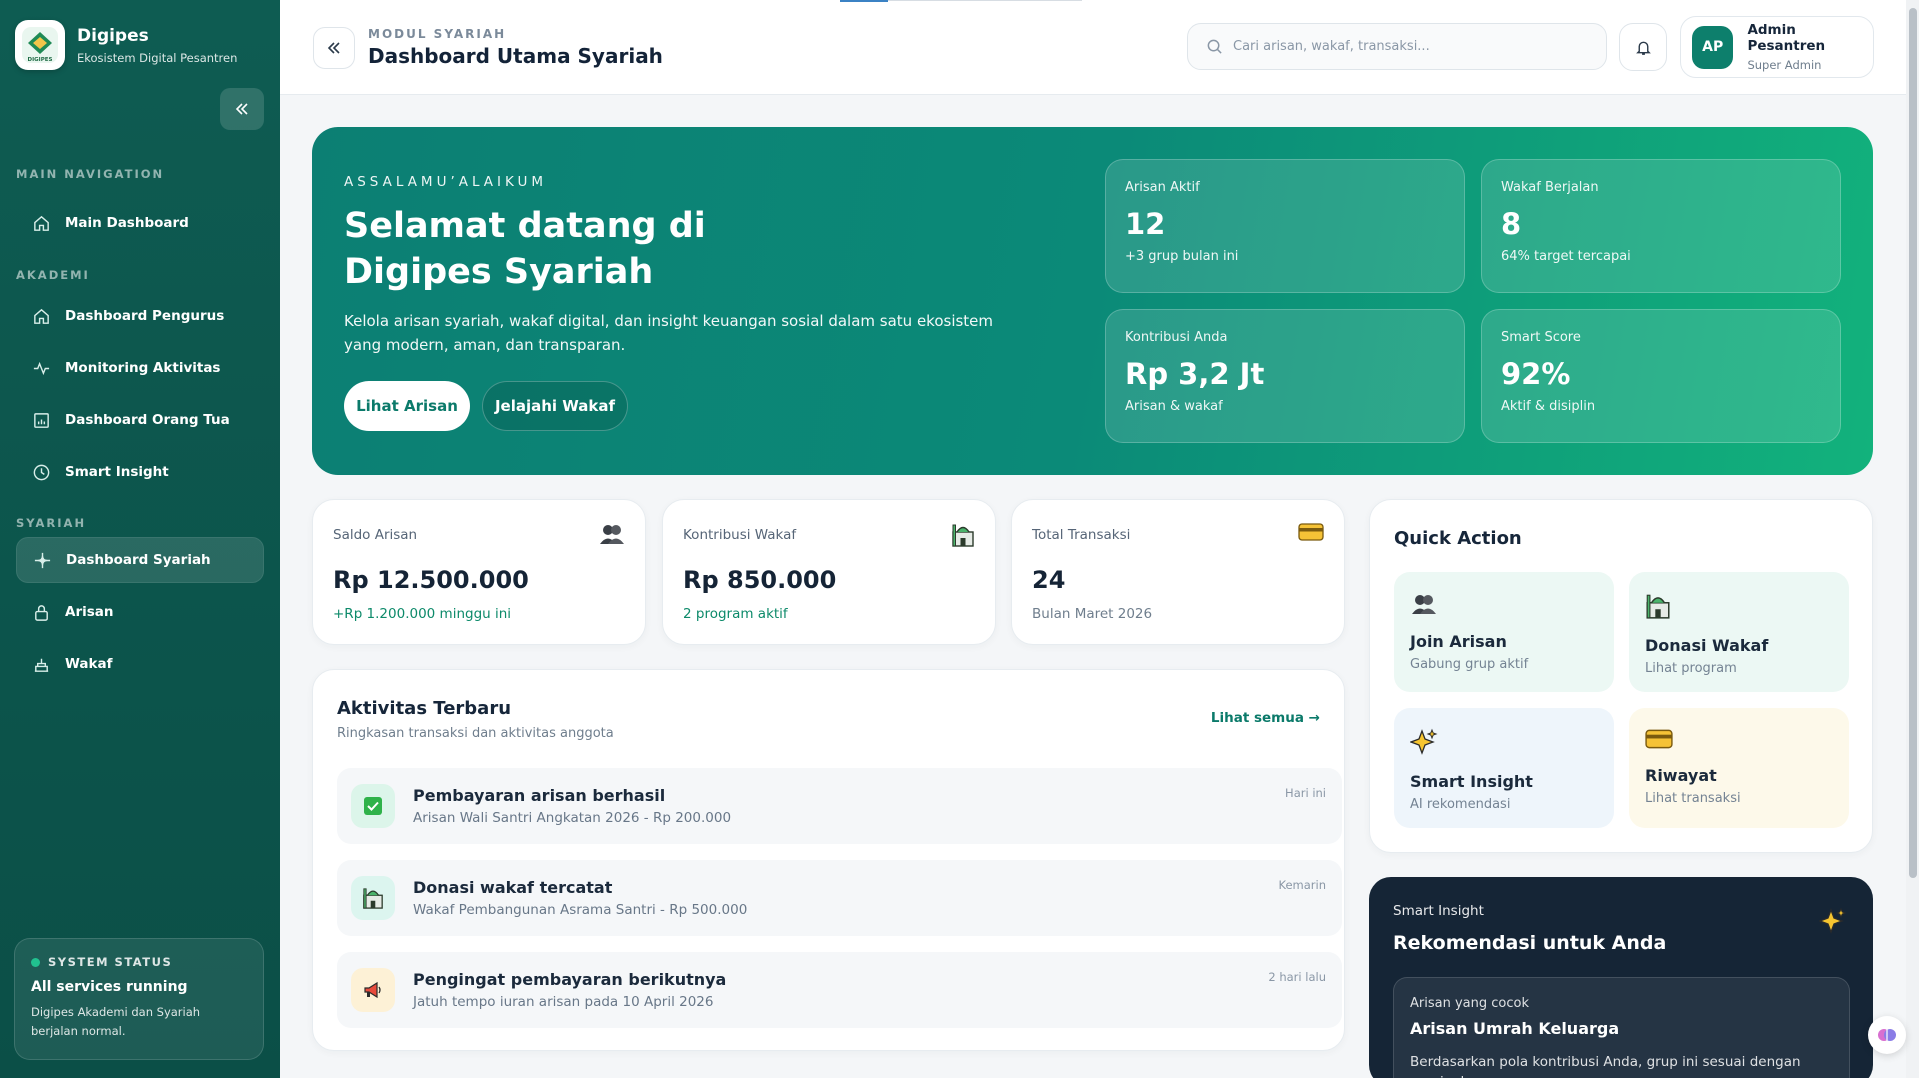  What do you see at coordinates (1713, 47) in the screenshot?
I see `avatar: AP` at bounding box center [1713, 47].